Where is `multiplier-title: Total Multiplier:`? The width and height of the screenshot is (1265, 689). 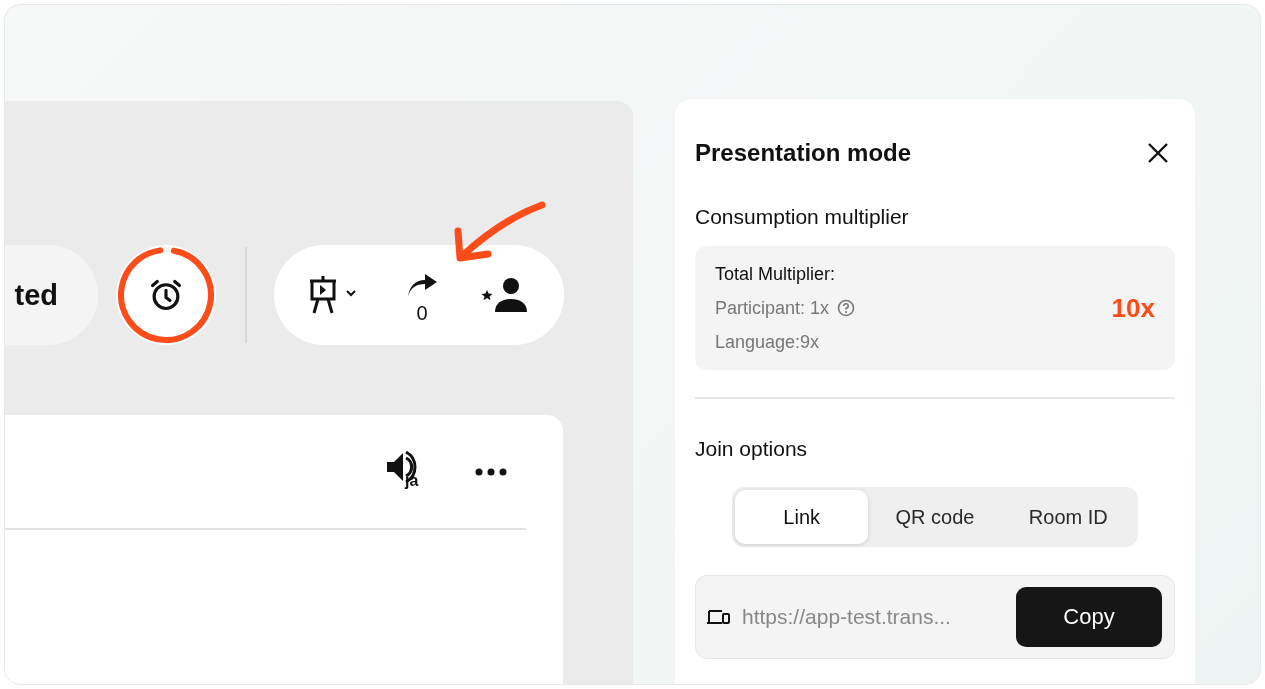
multiplier-title: Total Multiplier: is located at coordinates (776, 274).